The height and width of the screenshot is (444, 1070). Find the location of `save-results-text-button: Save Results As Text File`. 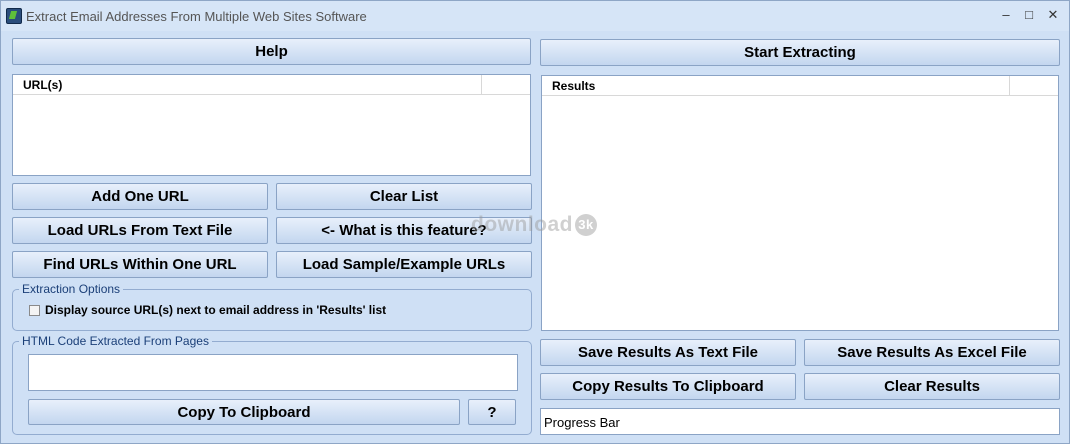

save-results-text-button: Save Results As Text File is located at coordinates (668, 352).